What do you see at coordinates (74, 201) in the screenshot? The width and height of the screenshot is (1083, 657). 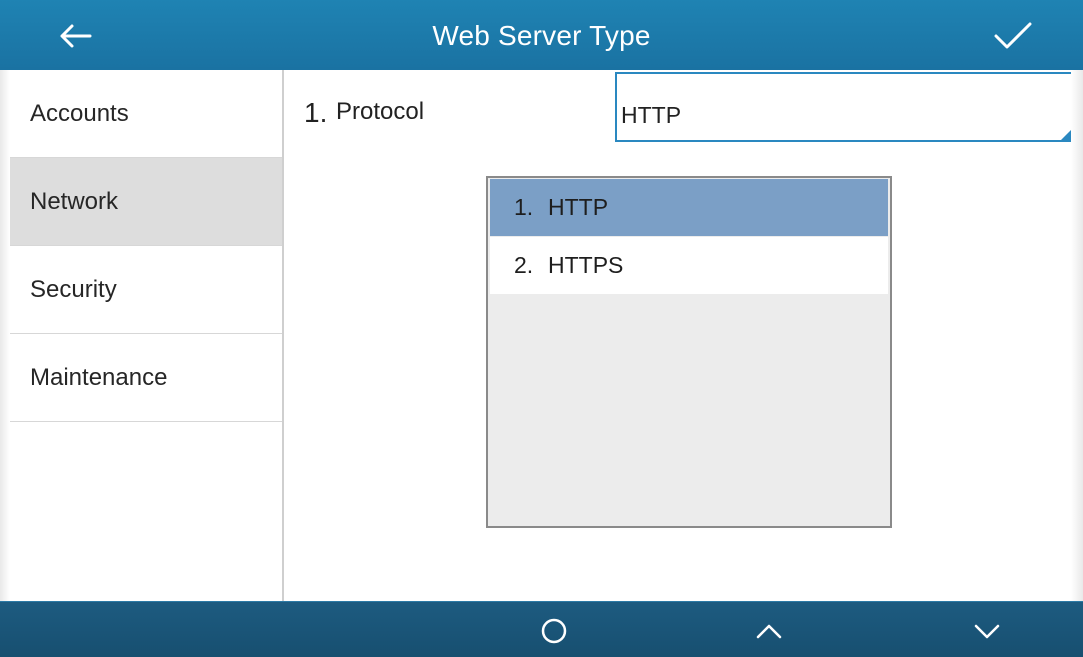 I see `sidebar-item-label: Network` at bounding box center [74, 201].